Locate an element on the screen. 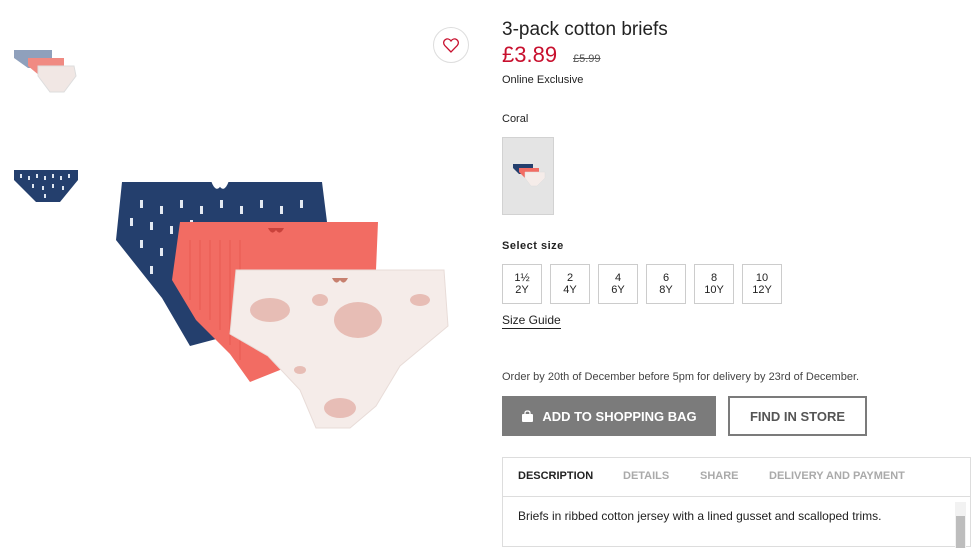  size-age: 8 is located at coordinates (714, 278).